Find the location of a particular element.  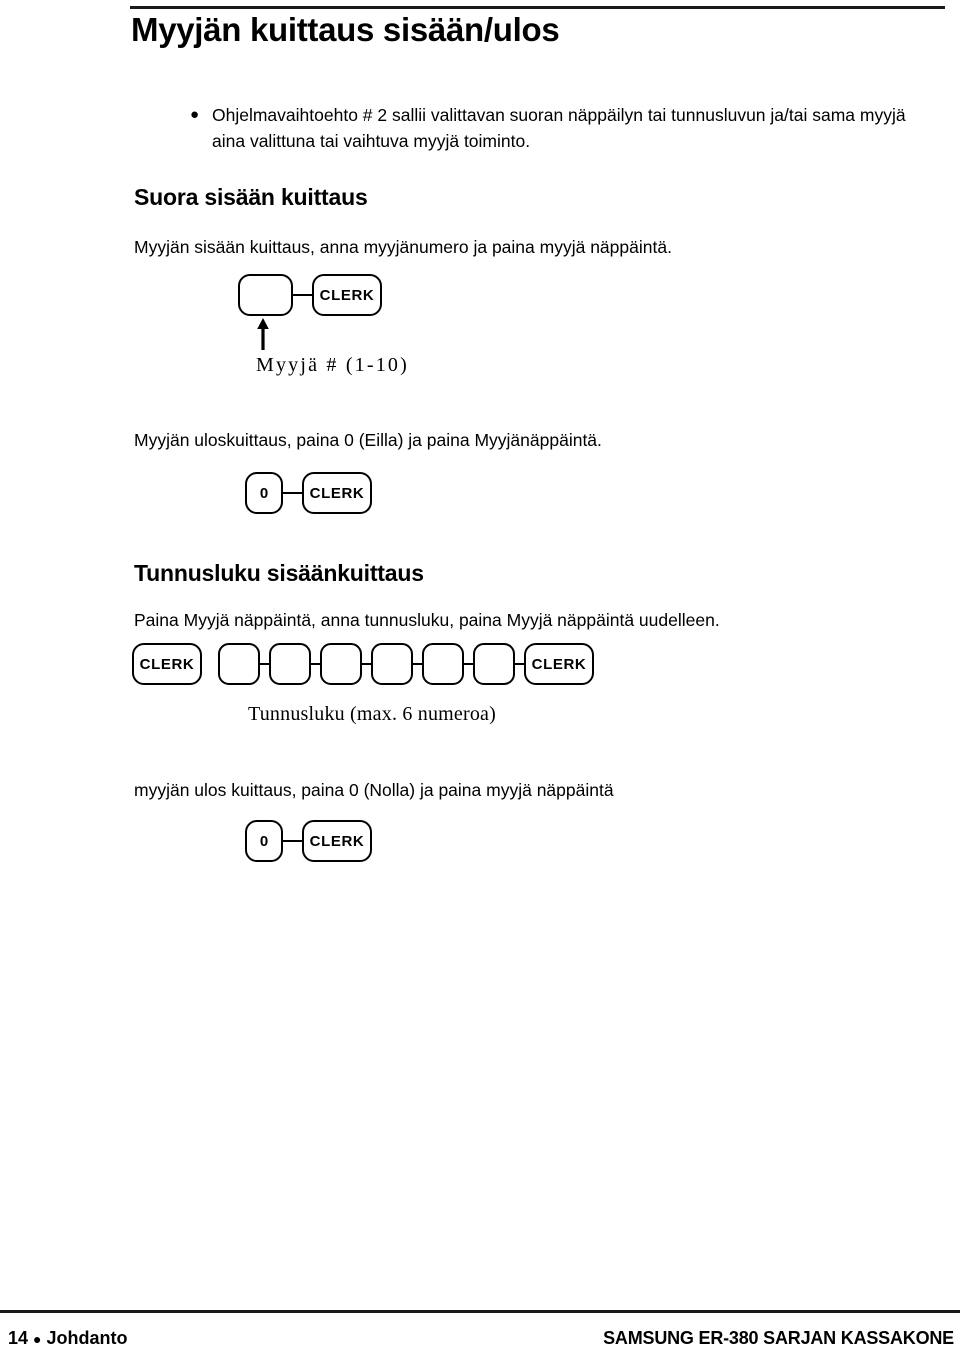

footer-page-number: 14 is located at coordinates (18, 1338).